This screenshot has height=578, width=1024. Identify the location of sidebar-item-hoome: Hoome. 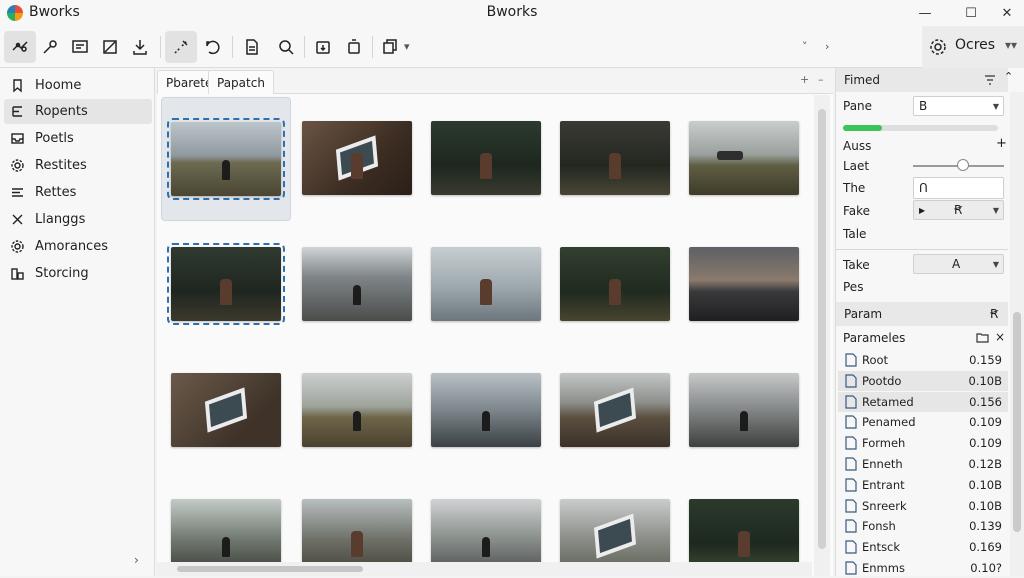
(78, 85).